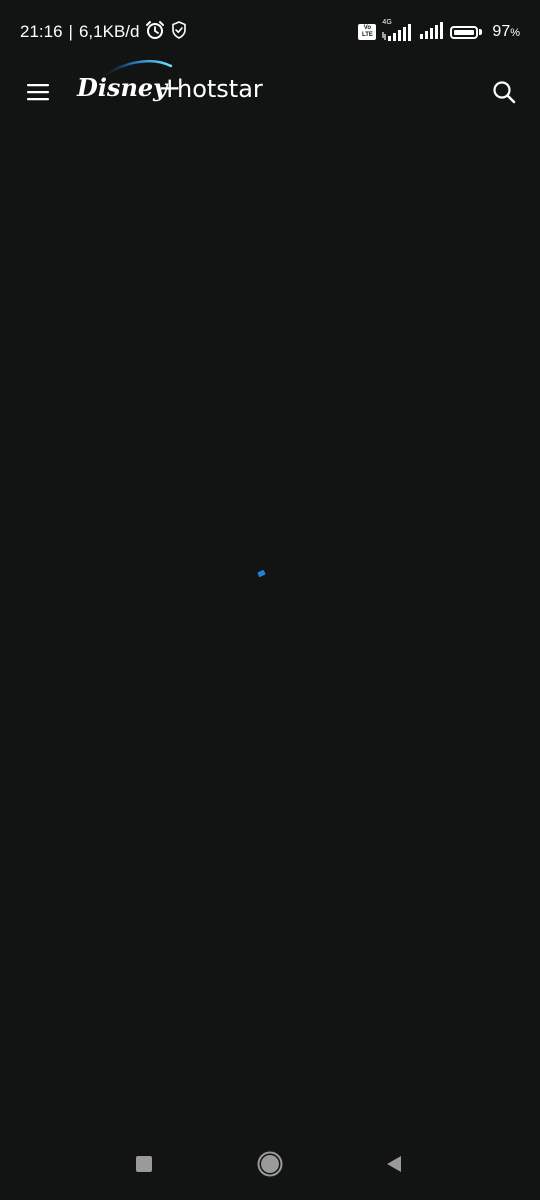 The width and height of the screenshot is (540, 1200). I want to click on status-right: Vo LTE 4G 97%, so click(439, 31).